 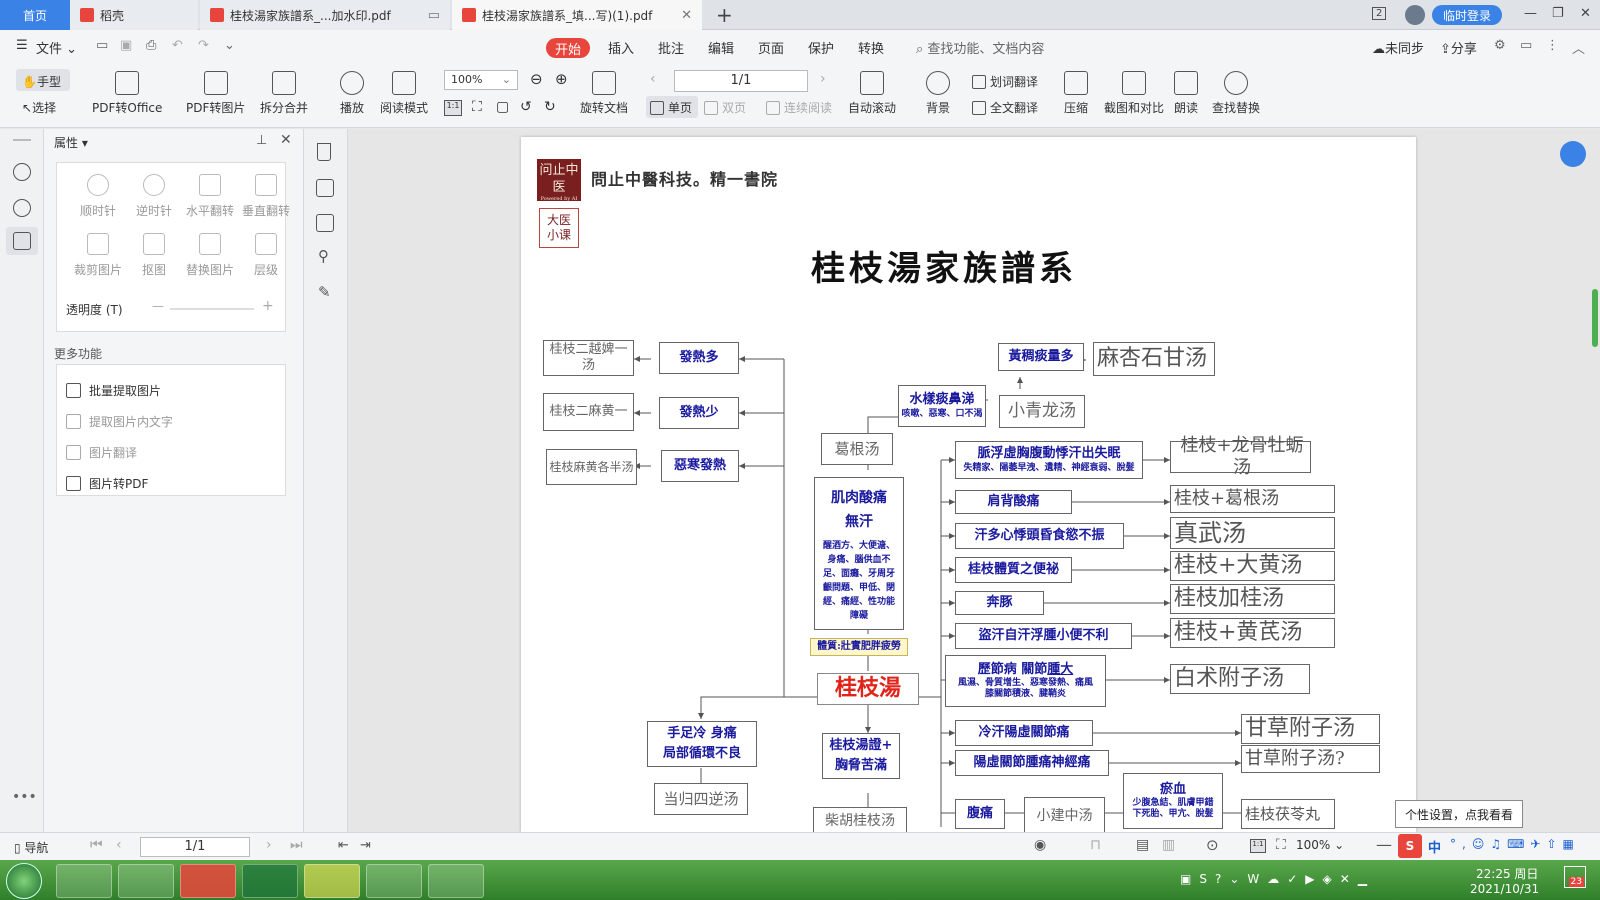 I want to click on taskbar-explorer, so click(x=146, y=881).